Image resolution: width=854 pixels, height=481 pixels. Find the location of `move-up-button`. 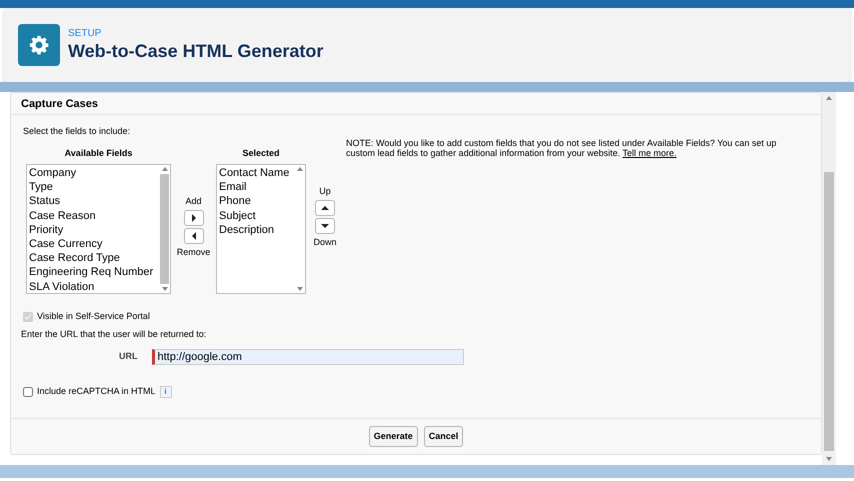

move-up-button is located at coordinates (325, 208).